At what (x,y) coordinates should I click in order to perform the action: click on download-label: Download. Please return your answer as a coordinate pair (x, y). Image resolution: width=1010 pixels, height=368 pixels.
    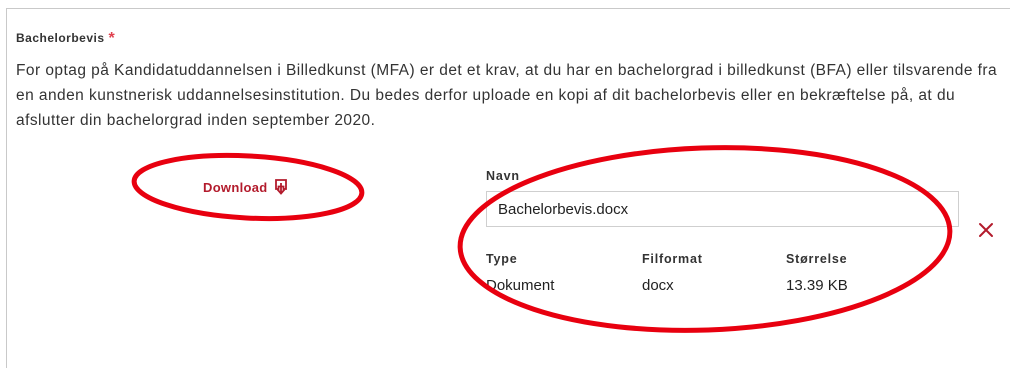
    Looking at the image, I should click on (235, 187).